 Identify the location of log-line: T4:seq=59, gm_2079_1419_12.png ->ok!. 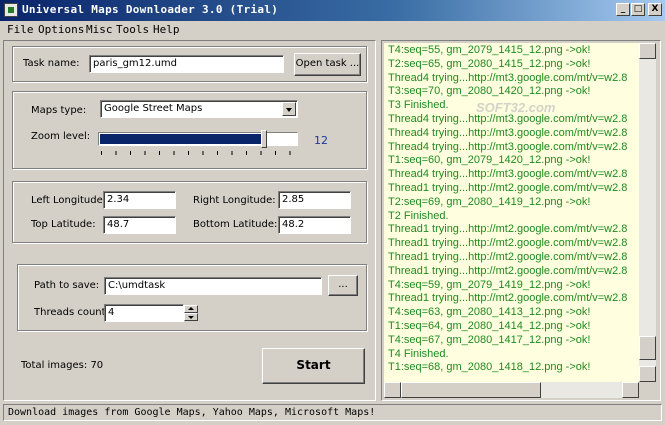
(489, 284).